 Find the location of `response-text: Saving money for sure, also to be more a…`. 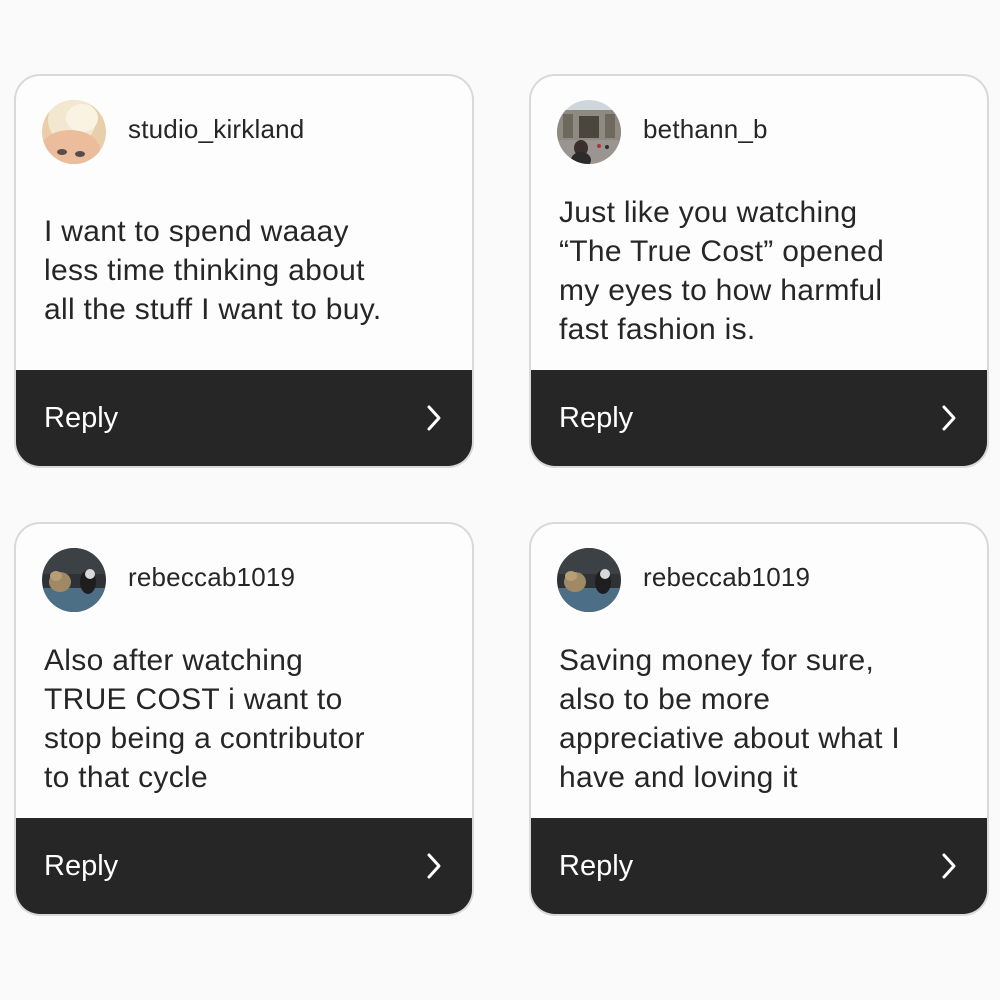

response-text: Saving money for sure, also to be more a… is located at coordinates (730, 719).